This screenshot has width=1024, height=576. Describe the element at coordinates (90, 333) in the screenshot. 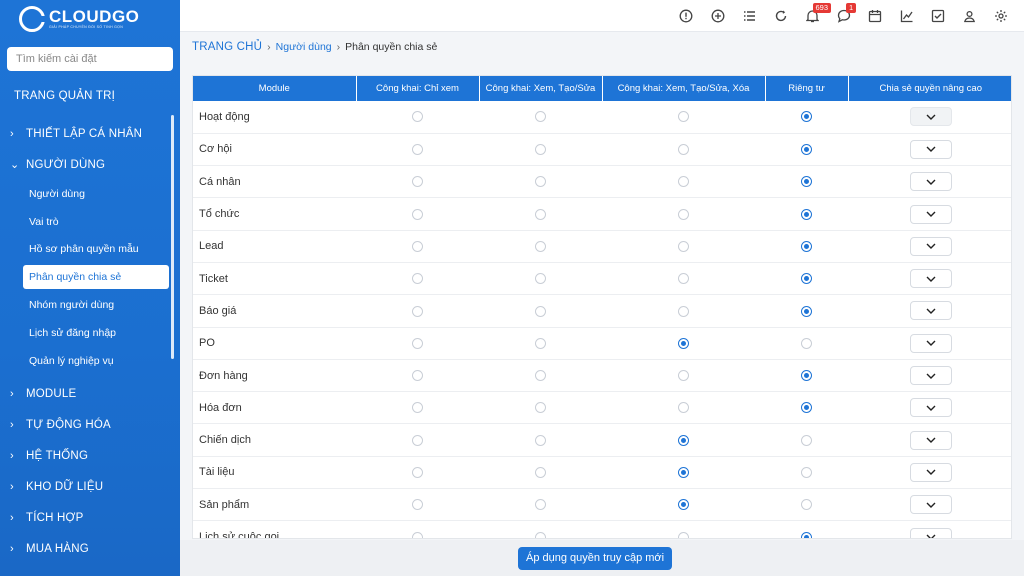

I see `sidebar-subitem-login-history: Lịch sử đăng nhập` at that location.